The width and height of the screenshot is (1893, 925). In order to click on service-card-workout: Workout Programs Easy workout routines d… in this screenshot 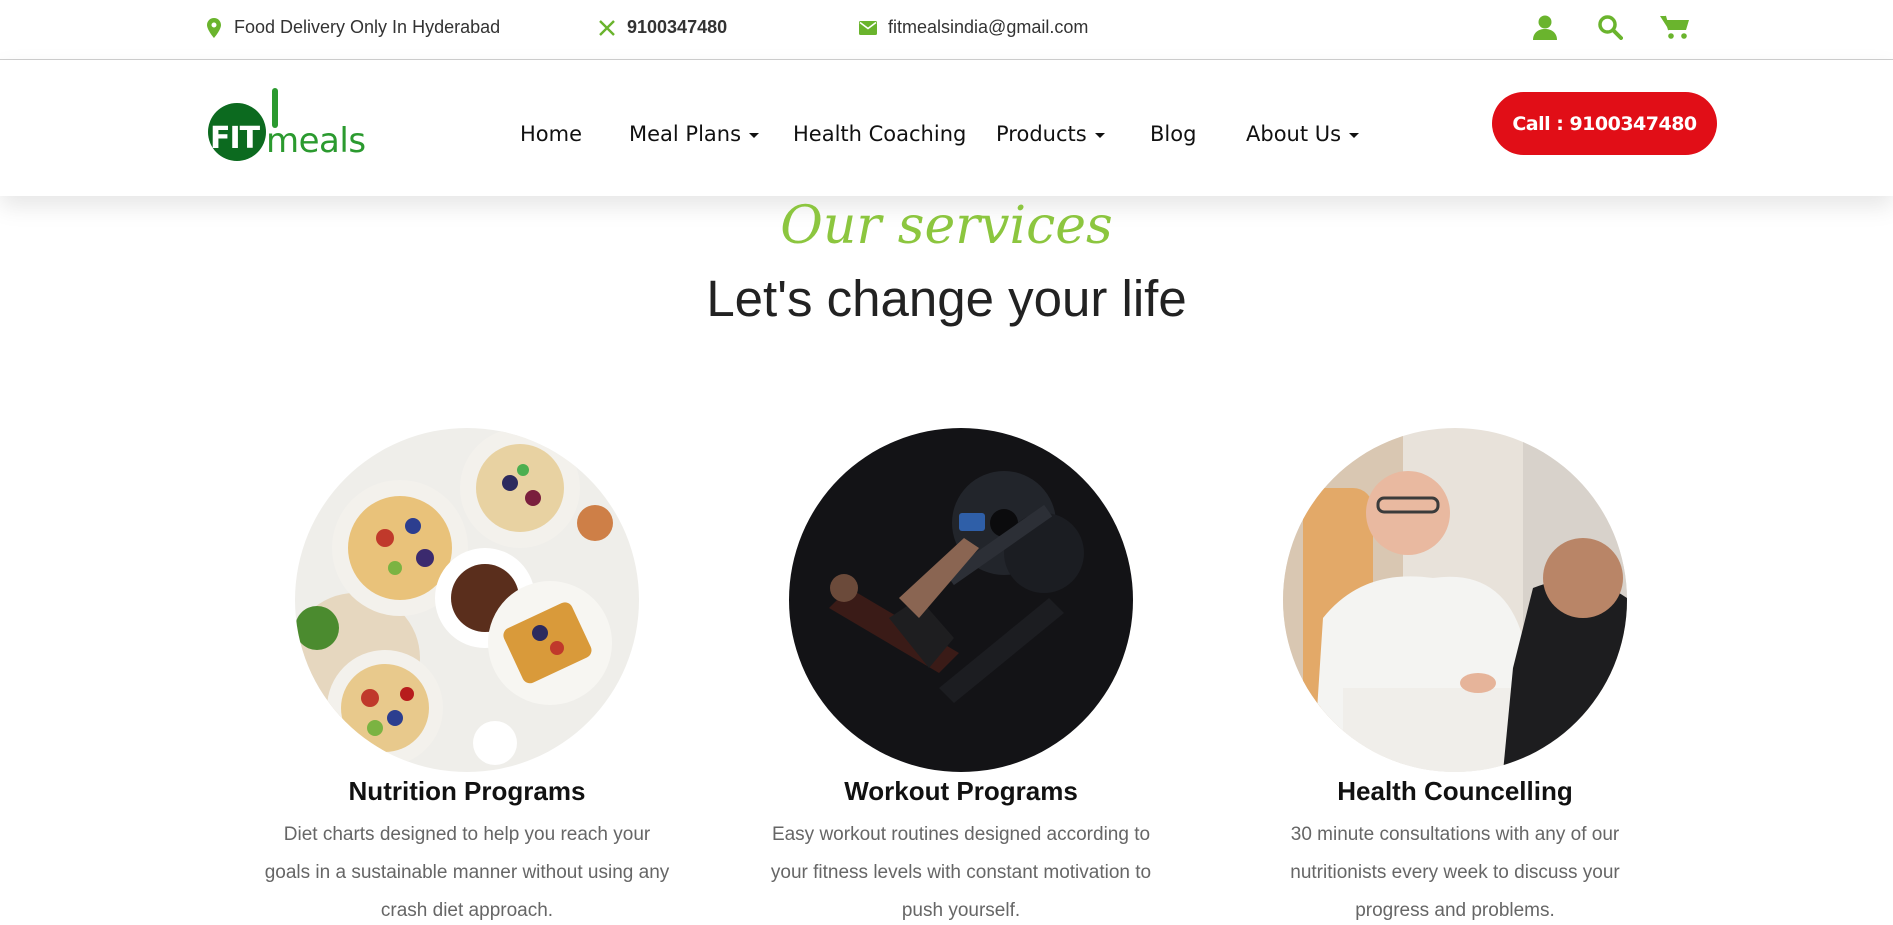, I will do `click(961, 676)`.